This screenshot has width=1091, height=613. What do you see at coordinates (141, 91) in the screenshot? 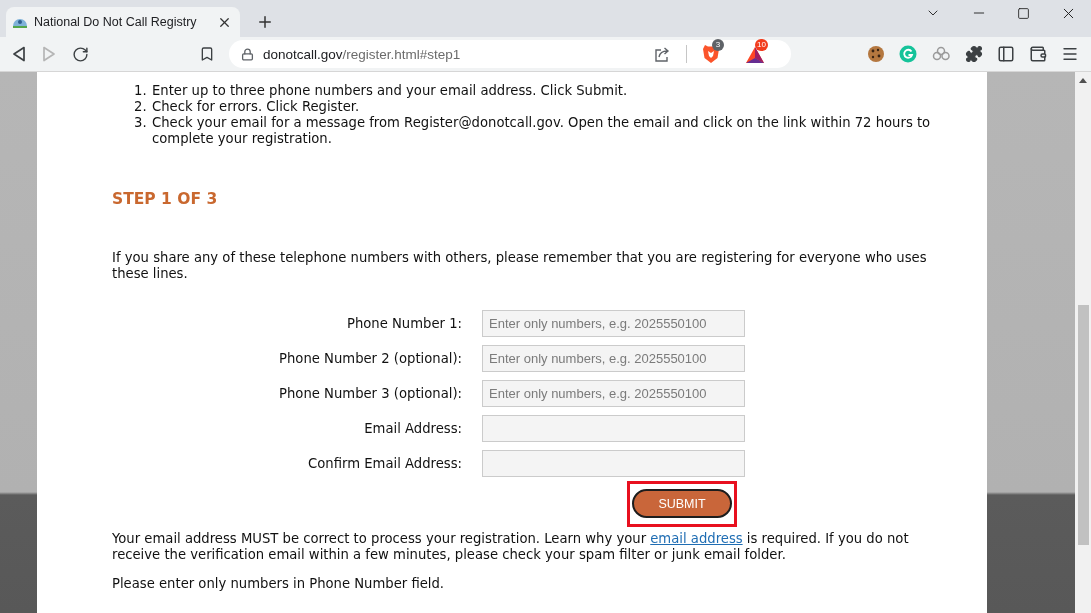
I see `list-number: 1.` at bounding box center [141, 91].